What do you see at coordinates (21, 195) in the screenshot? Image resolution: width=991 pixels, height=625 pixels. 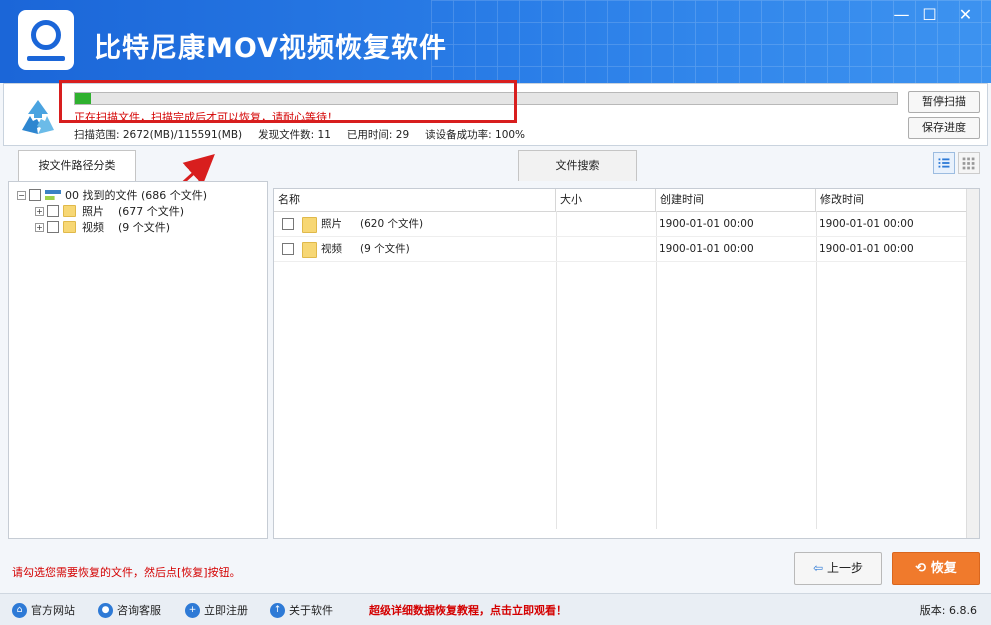 I see `collapse-toggle-icon: −` at bounding box center [21, 195].